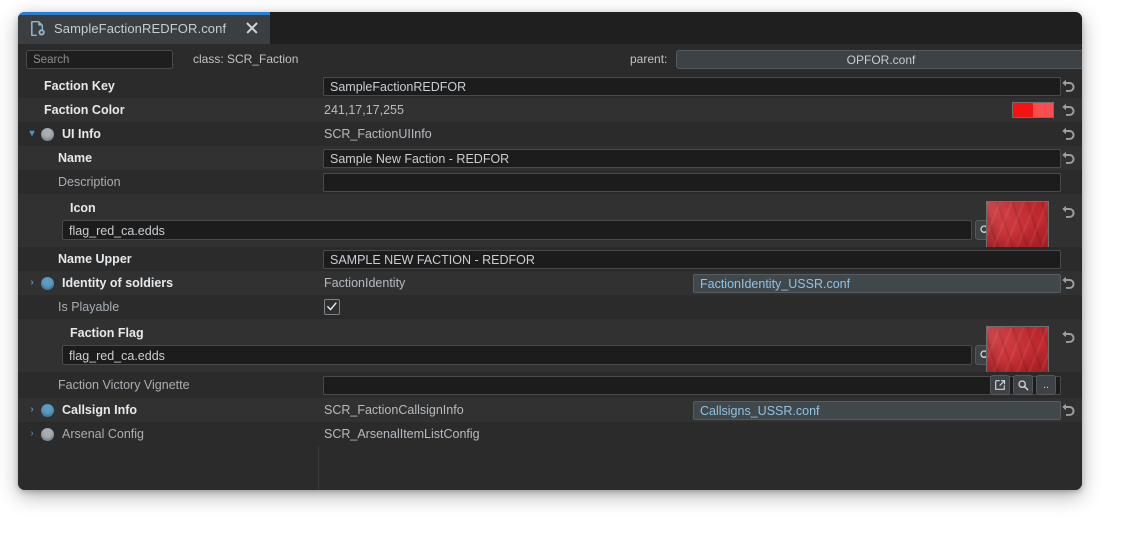  What do you see at coordinates (99, 410) in the screenshot?
I see `property-label: Callsign Info` at bounding box center [99, 410].